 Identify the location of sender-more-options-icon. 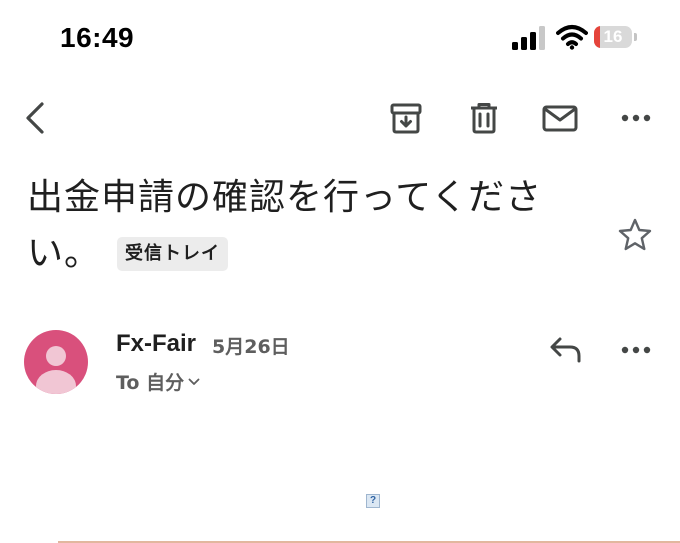
(636, 350).